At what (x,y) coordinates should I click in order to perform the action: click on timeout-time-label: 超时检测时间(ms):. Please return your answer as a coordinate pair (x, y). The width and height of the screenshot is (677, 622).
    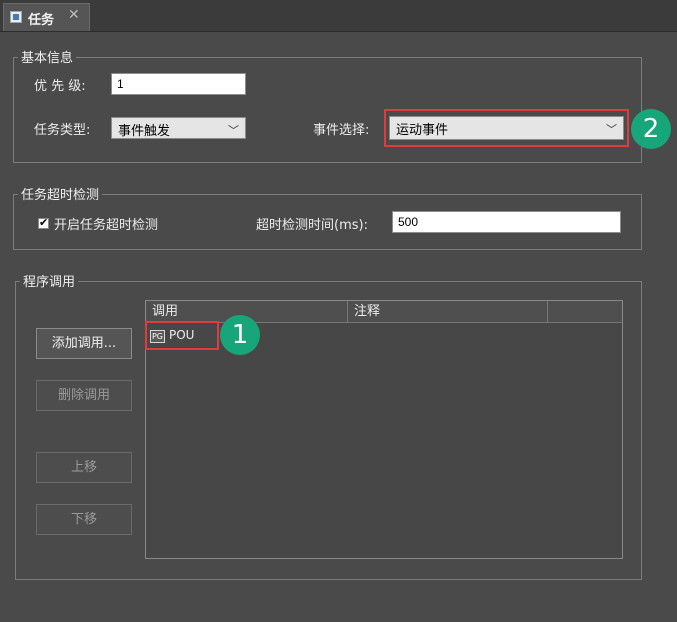
    Looking at the image, I should click on (312, 225).